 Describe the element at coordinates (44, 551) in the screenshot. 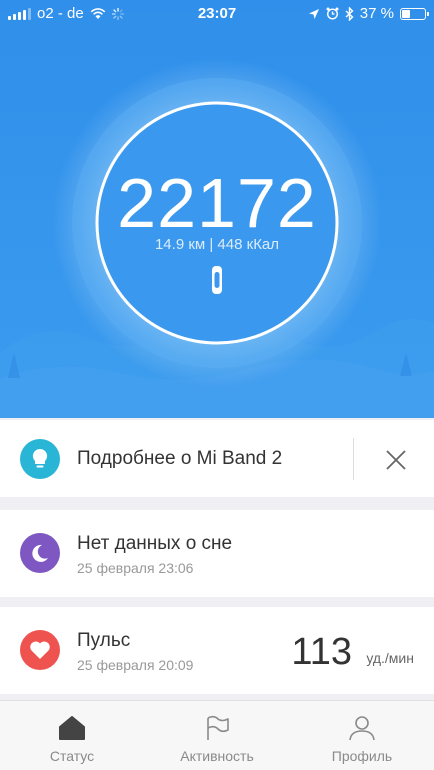

I see `svg-text: z` at that location.